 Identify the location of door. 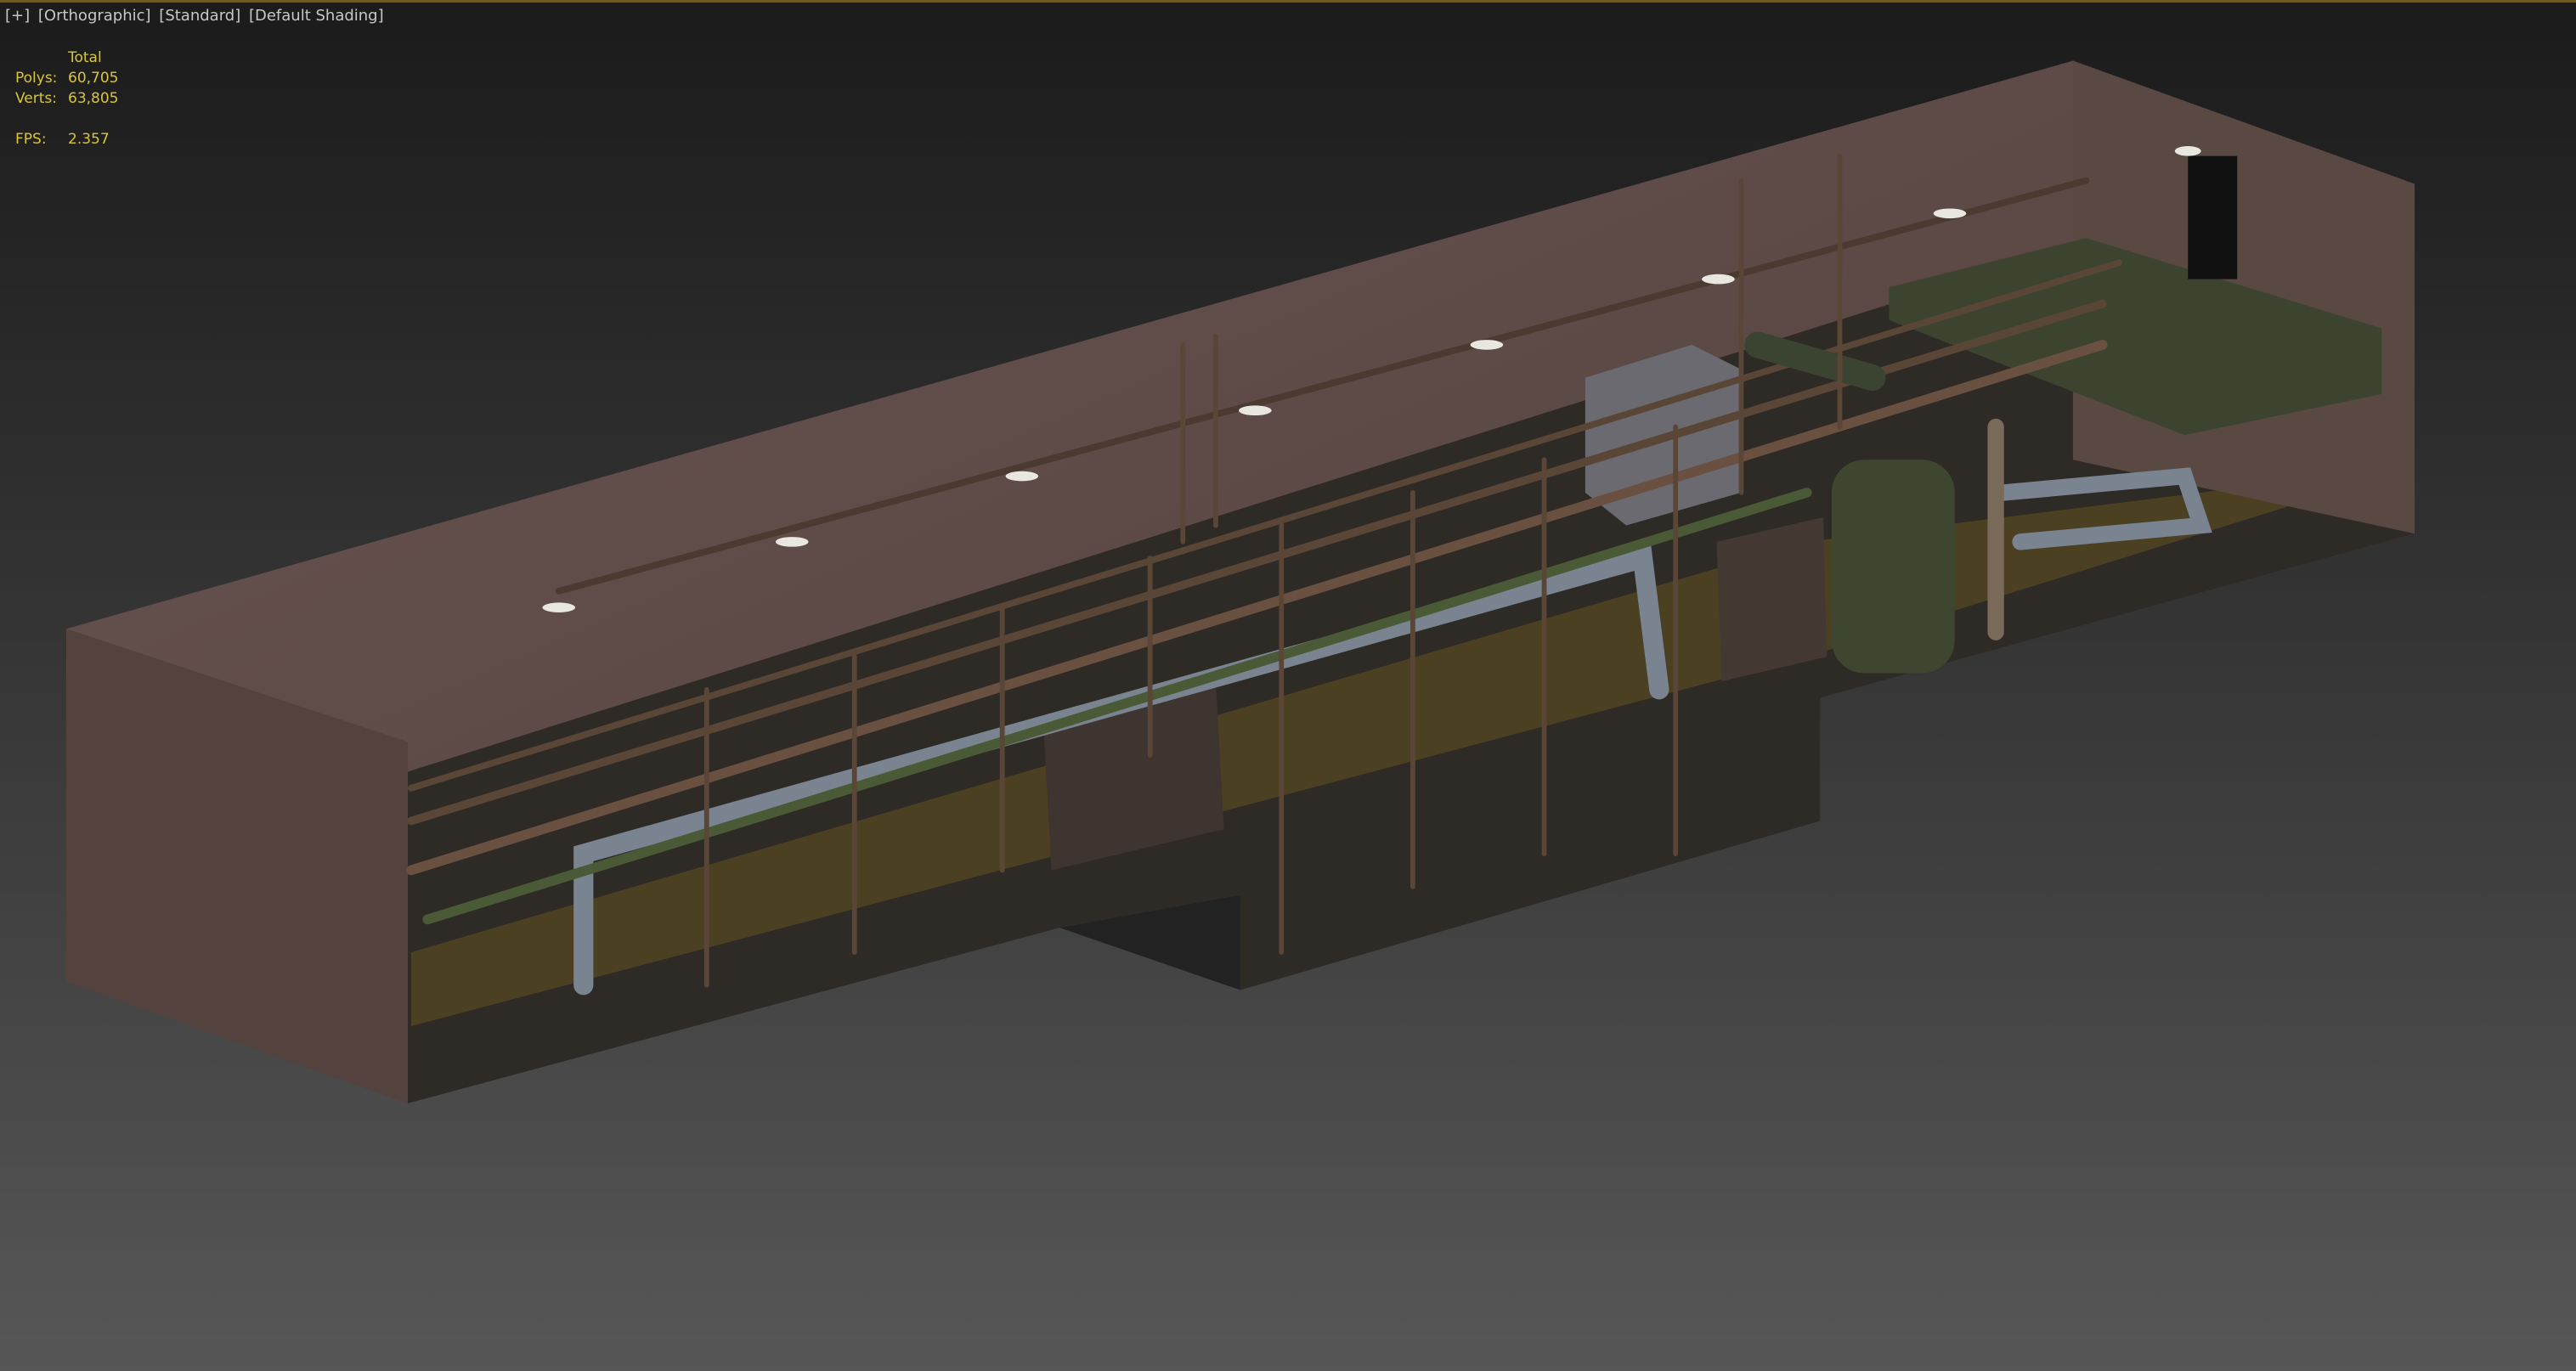
(2213, 217).